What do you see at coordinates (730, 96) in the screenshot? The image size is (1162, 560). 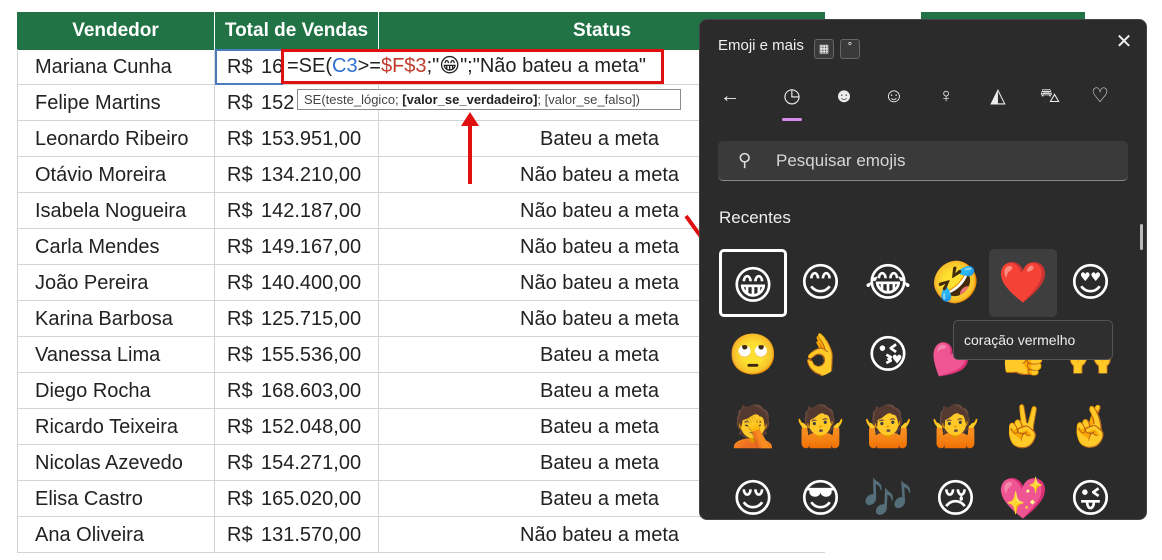 I see `back-arrow-icon: ←` at bounding box center [730, 96].